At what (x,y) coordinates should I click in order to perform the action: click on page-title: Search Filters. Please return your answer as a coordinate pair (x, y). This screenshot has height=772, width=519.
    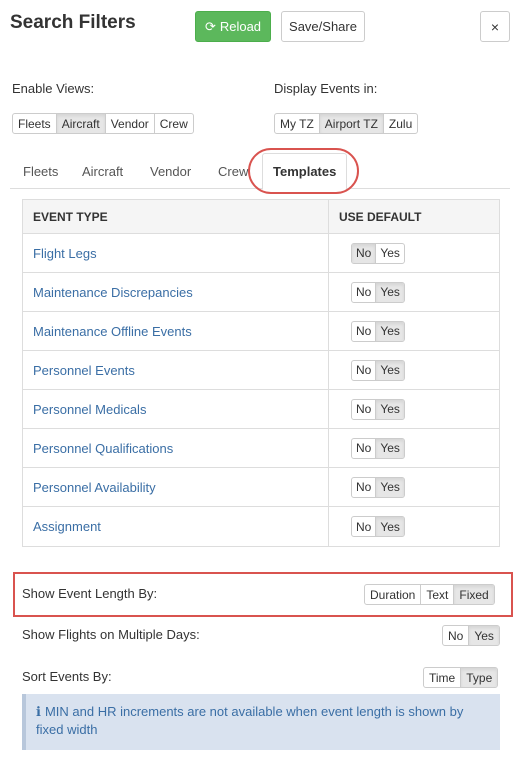
    Looking at the image, I should click on (73, 22).